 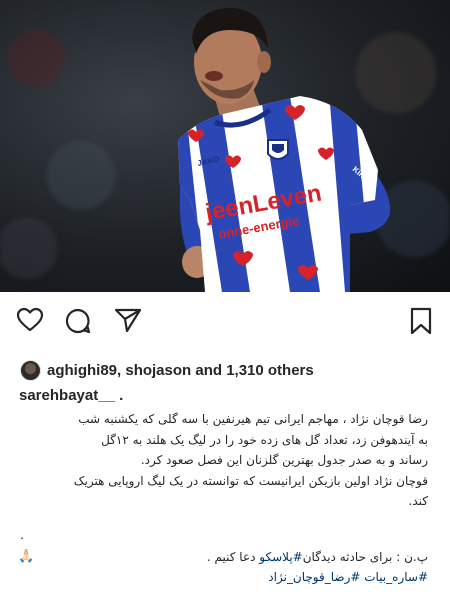 I want to click on caption-hashtags: #ساره_بیات #رضا_قوچان_نژاد, so click(x=348, y=577).